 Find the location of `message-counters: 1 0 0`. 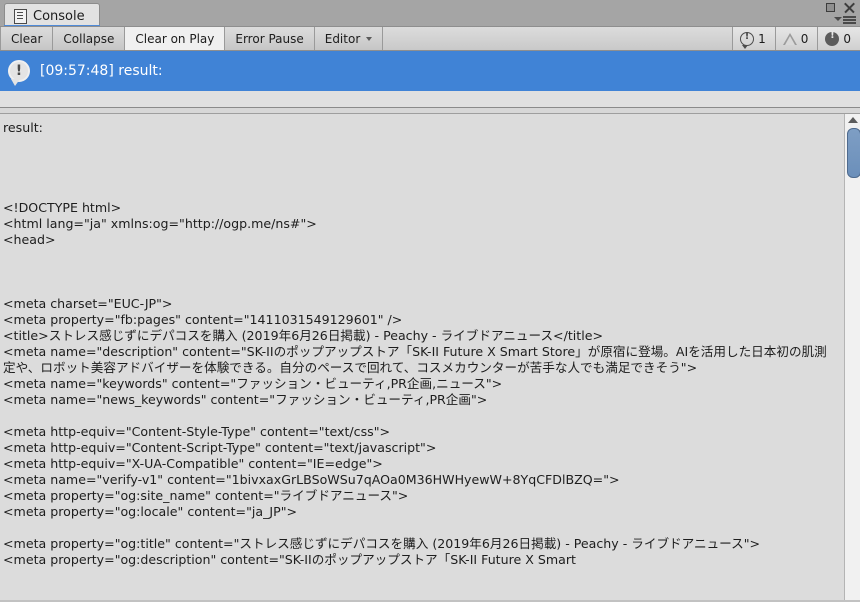

message-counters: 1 0 0 is located at coordinates (796, 38).